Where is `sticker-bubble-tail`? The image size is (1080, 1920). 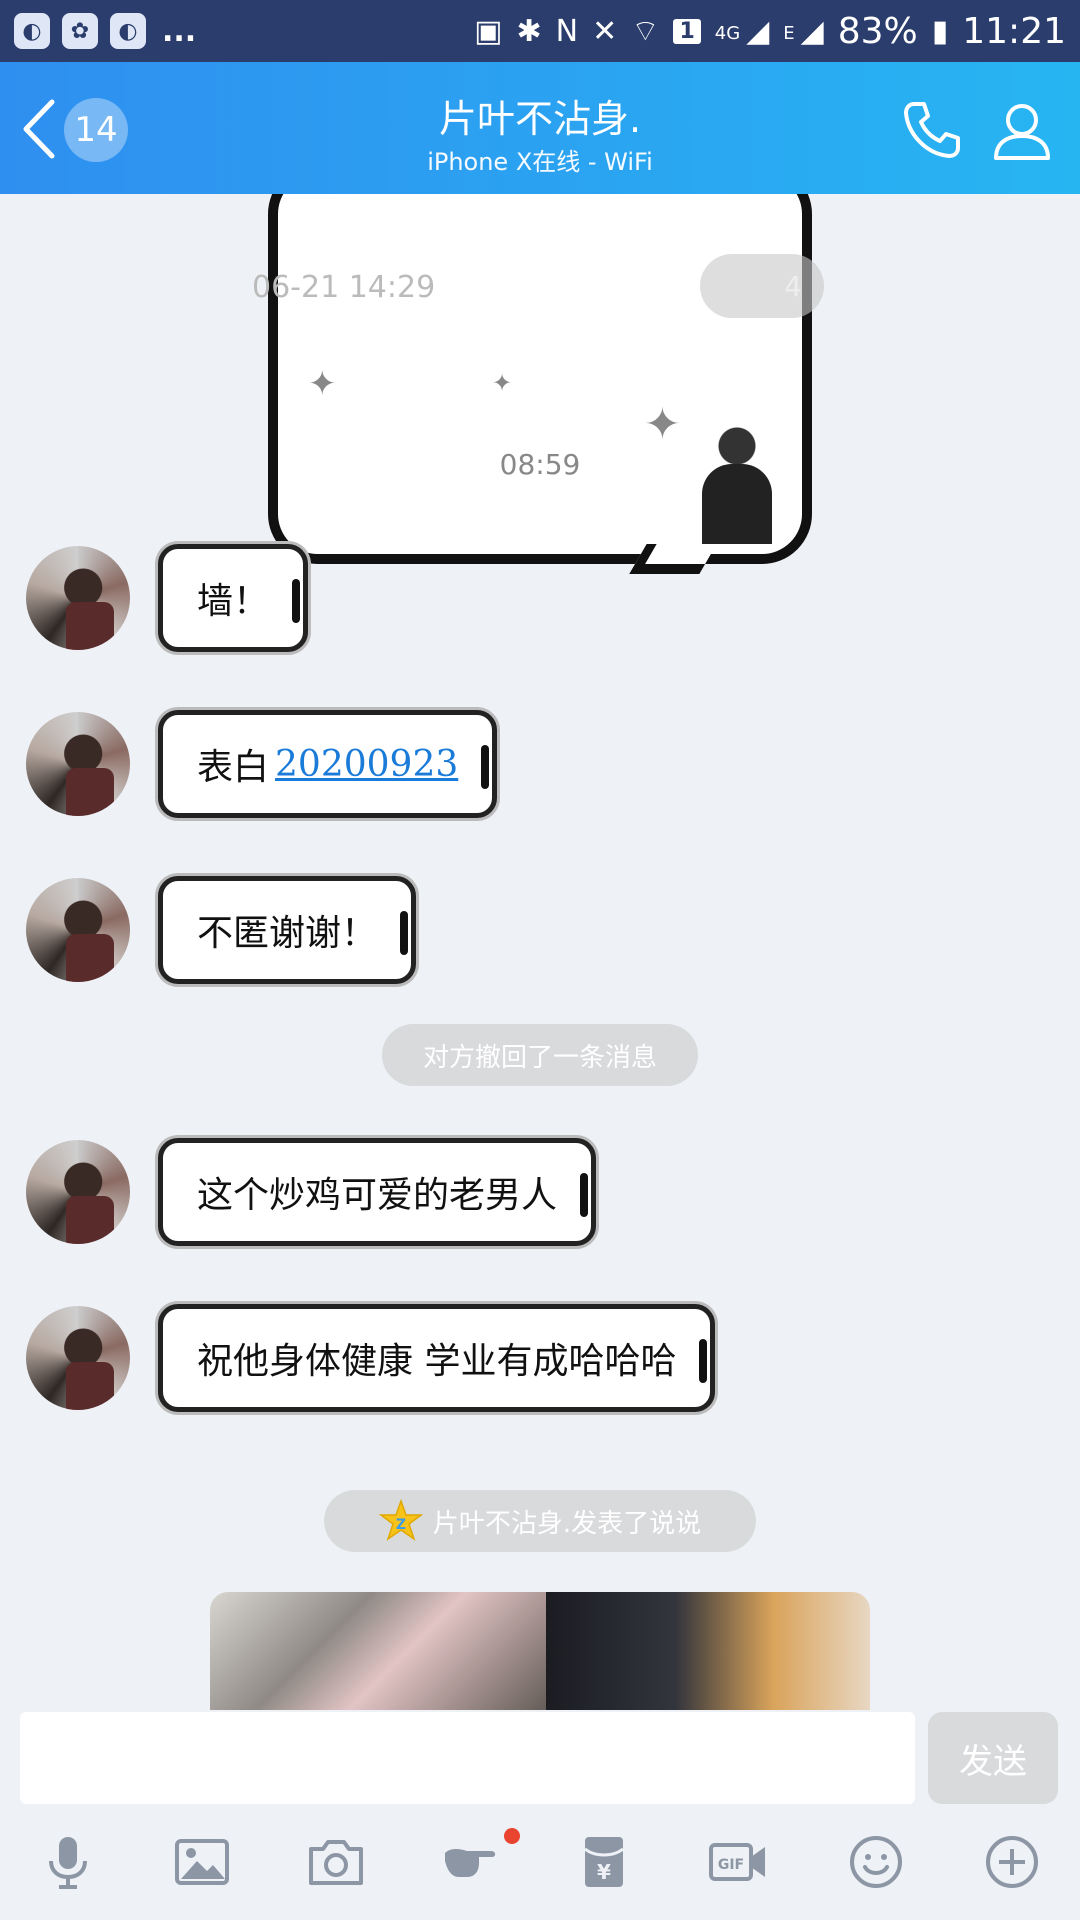
sticker-bubble-tail is located at coordinates (673, 559).